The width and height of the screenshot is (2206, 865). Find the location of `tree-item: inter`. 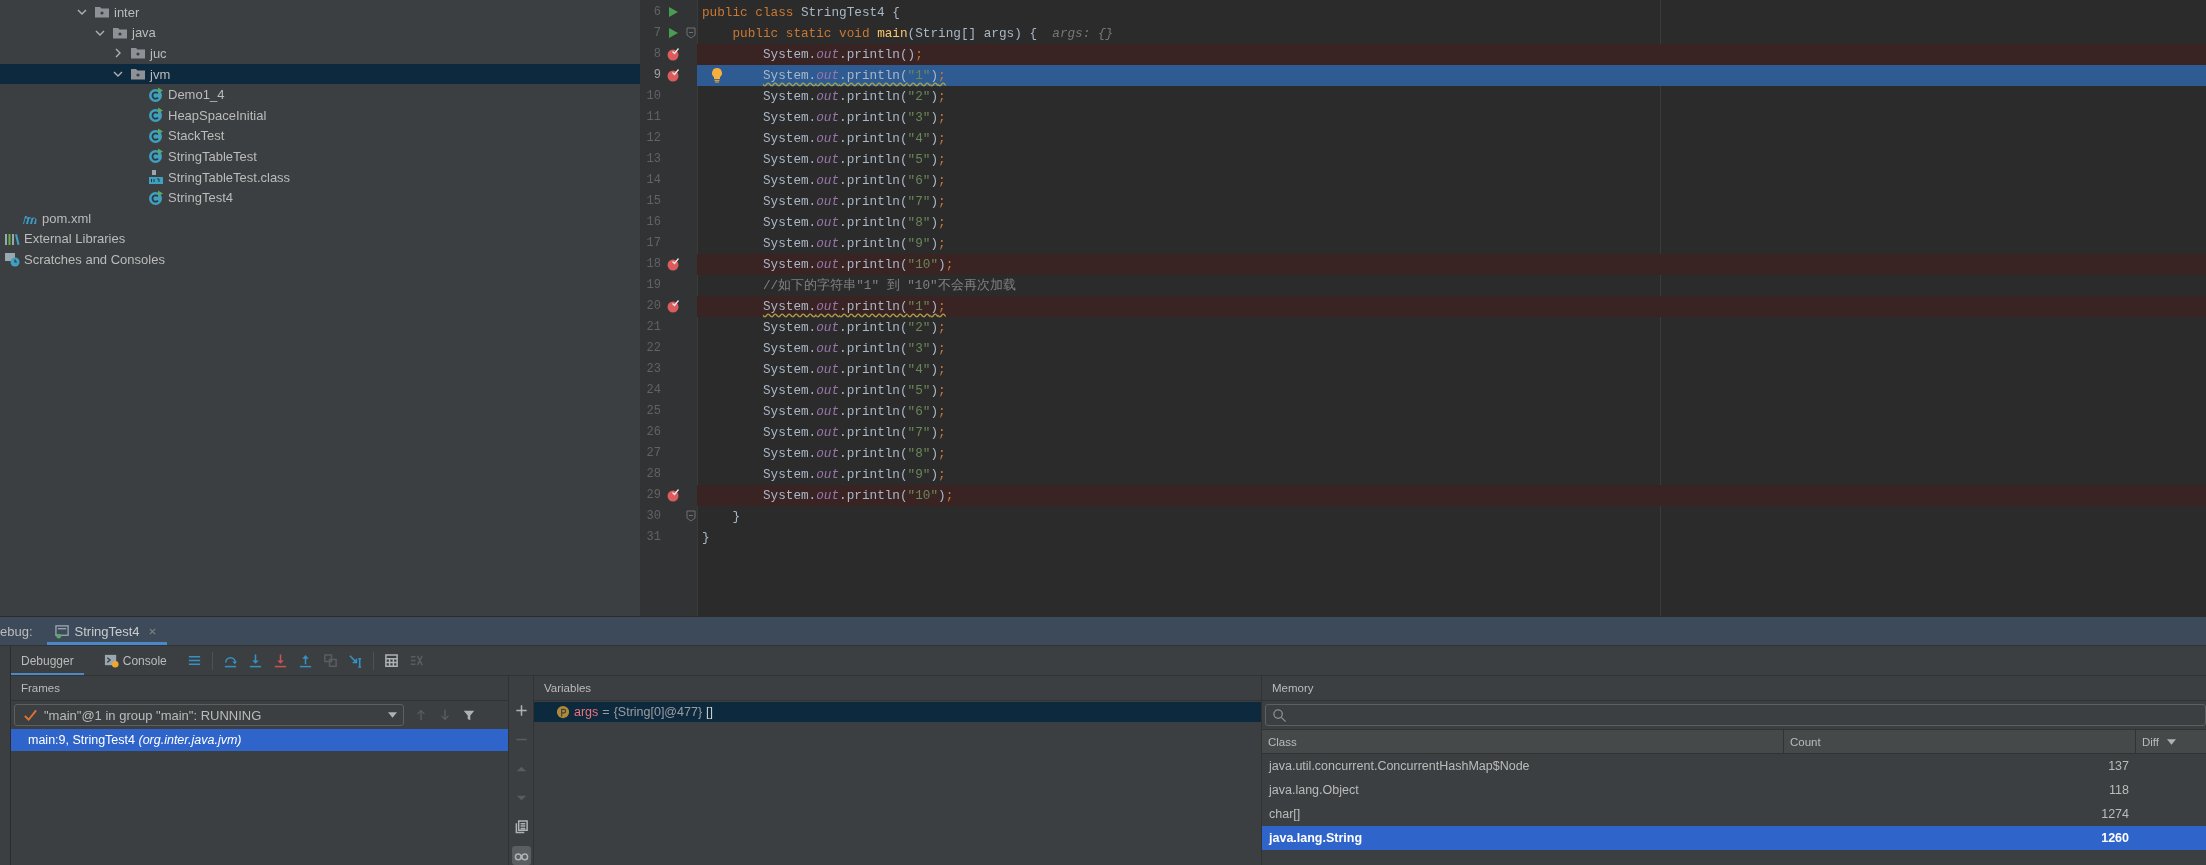

tree-item: inter is located at coordinates (320, 12).